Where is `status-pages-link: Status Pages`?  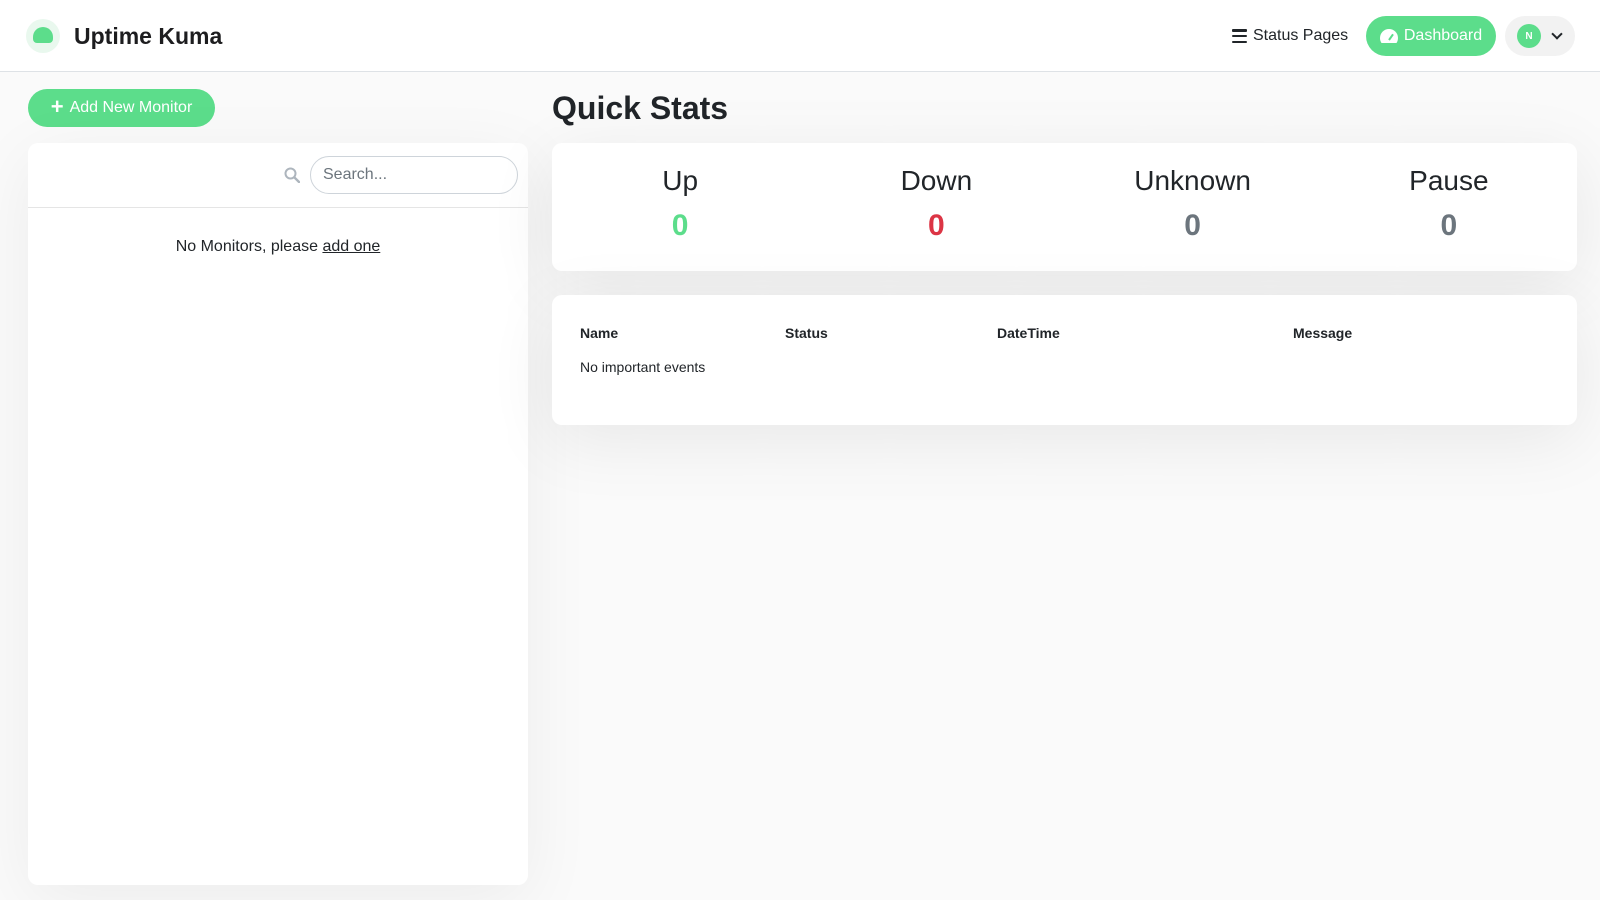 status-pages-link: Status Pages is located at coordinates (1290, 36).